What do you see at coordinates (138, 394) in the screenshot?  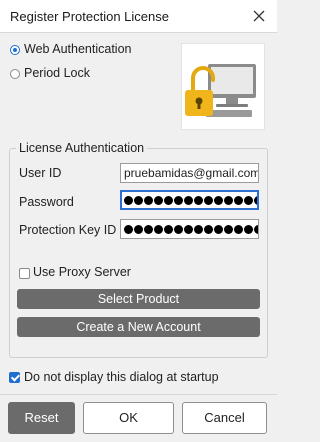 I see `footer-divider` at bounding box center [138, 394].